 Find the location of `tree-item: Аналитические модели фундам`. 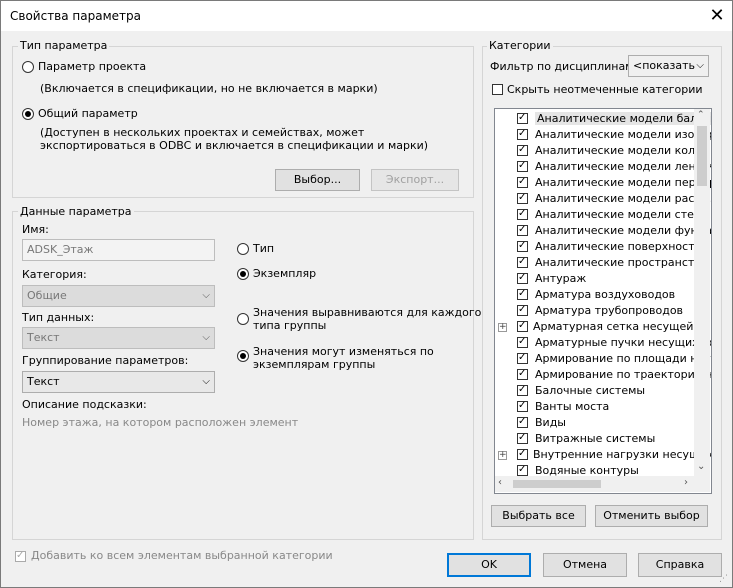

tree-item: Аналитические модели фундам is located at coordinates (603, 231).